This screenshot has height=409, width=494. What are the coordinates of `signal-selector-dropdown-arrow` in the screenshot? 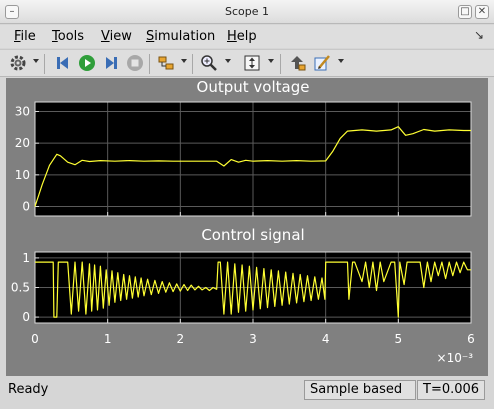 It's located at (184, 61).